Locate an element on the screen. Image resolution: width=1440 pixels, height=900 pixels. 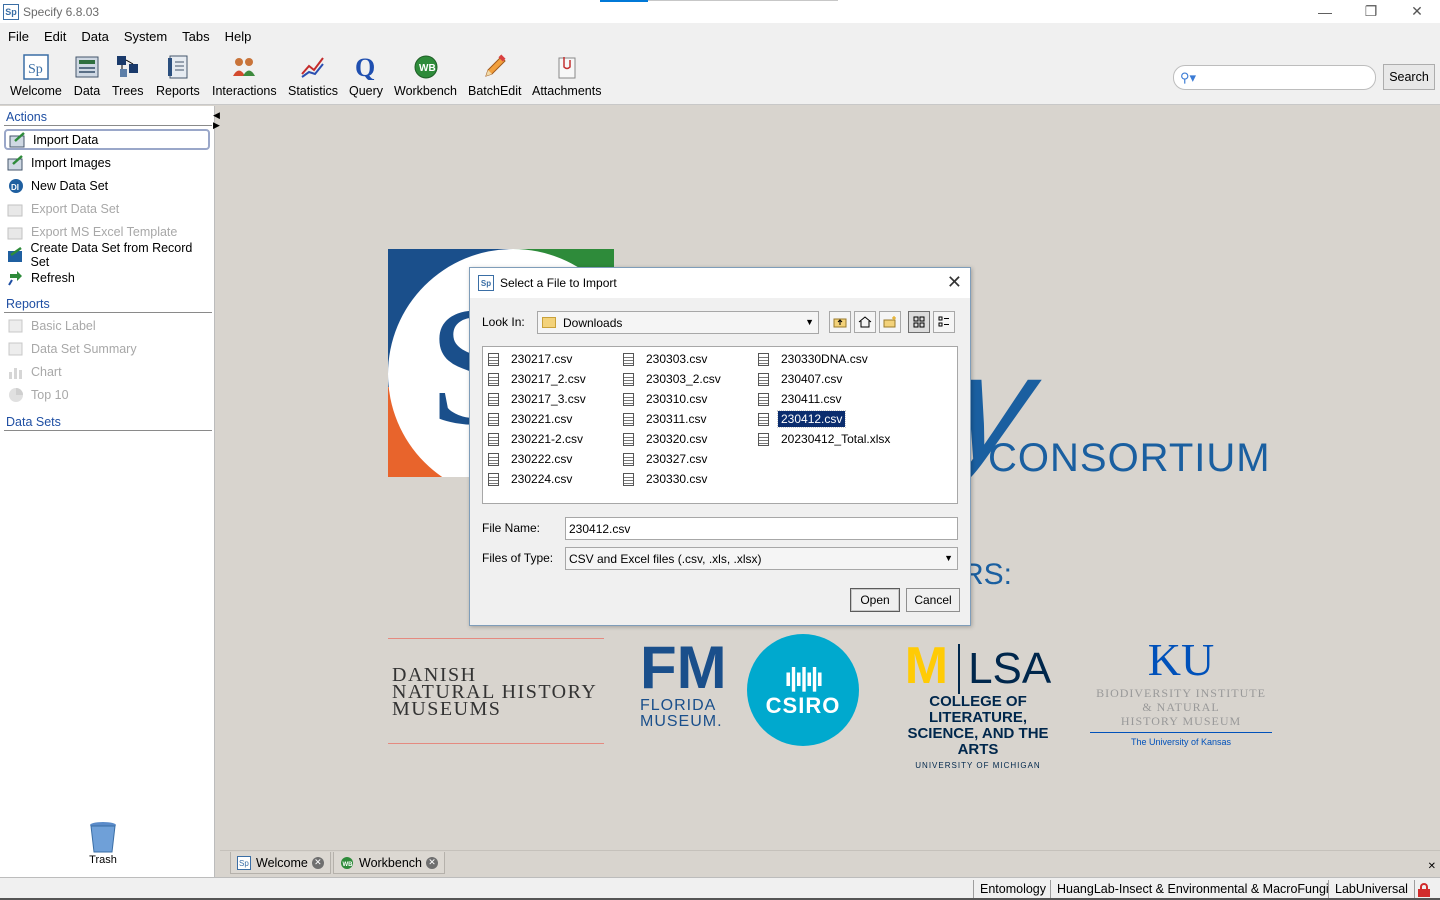
data-sets-section-title: Data Sets is located at coordinates (33, 422).